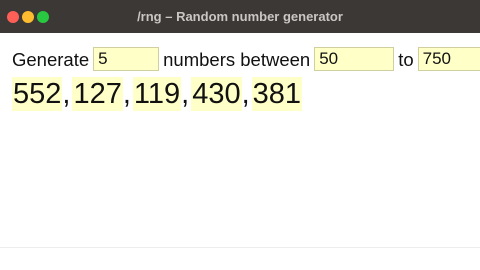 The height and width of the screenshot is (270, 480). I want to click on generator-form: Generate numbers between to, so click(246, 60).